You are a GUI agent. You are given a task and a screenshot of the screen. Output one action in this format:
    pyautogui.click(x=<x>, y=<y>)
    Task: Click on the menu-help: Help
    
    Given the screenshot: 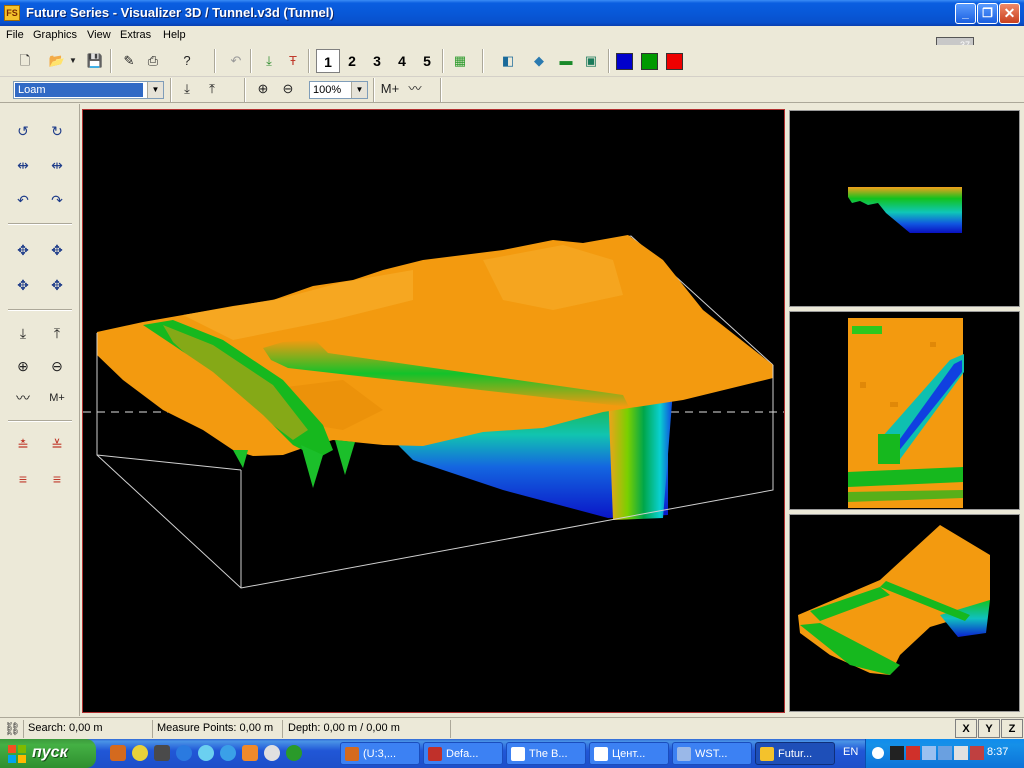 What is the action you would take?
    pyautogui.click(x=174, y=35)
    